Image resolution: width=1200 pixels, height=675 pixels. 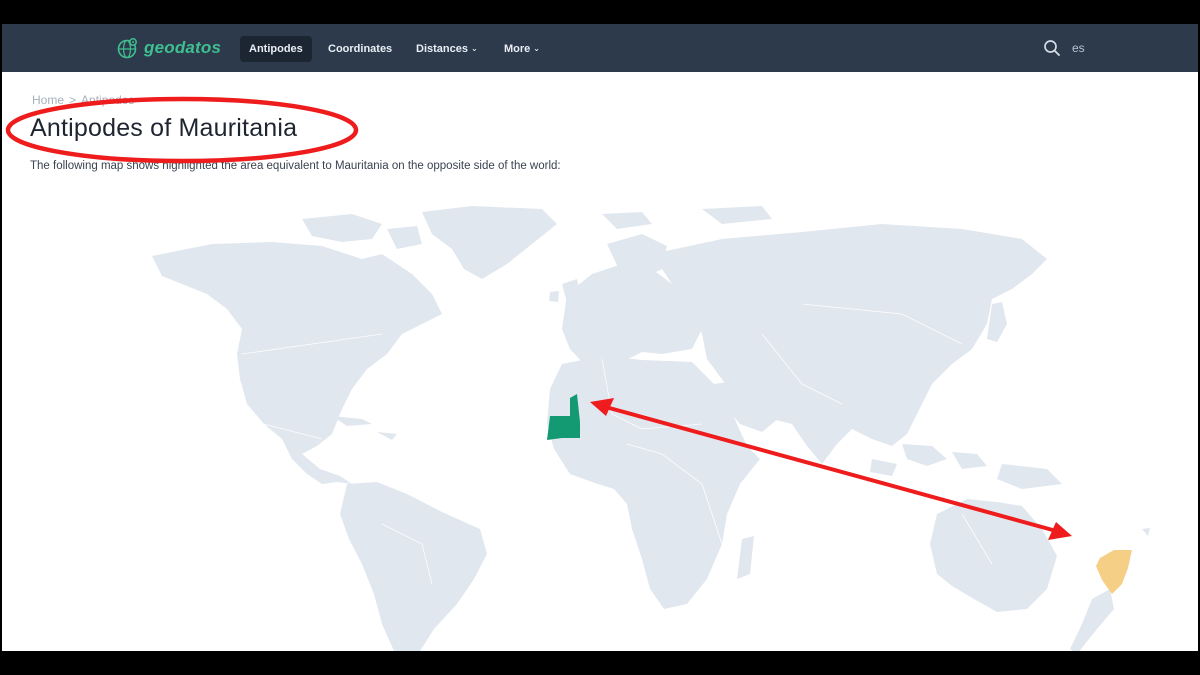 I want to click on antipode-arrow-line, so click(x=831, y=469).